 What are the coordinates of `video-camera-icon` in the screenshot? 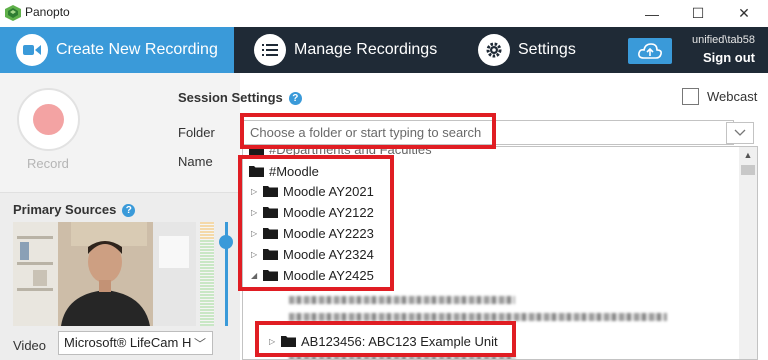 It's located at (32, 50).